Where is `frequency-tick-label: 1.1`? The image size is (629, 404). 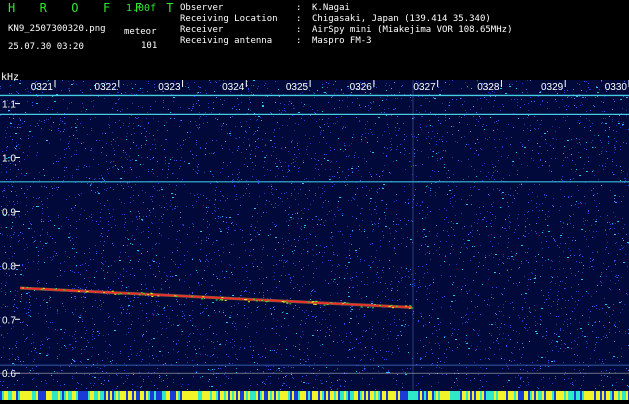 frequency-tick-label: 1.1 is located at coordinates (9, 105).